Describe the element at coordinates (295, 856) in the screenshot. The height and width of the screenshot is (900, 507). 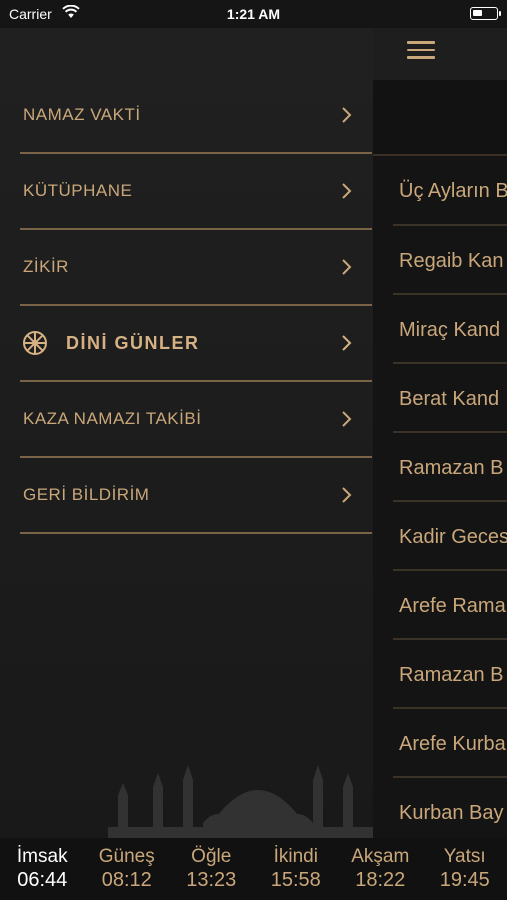
I see `prayer-name: İkindi` at that location.